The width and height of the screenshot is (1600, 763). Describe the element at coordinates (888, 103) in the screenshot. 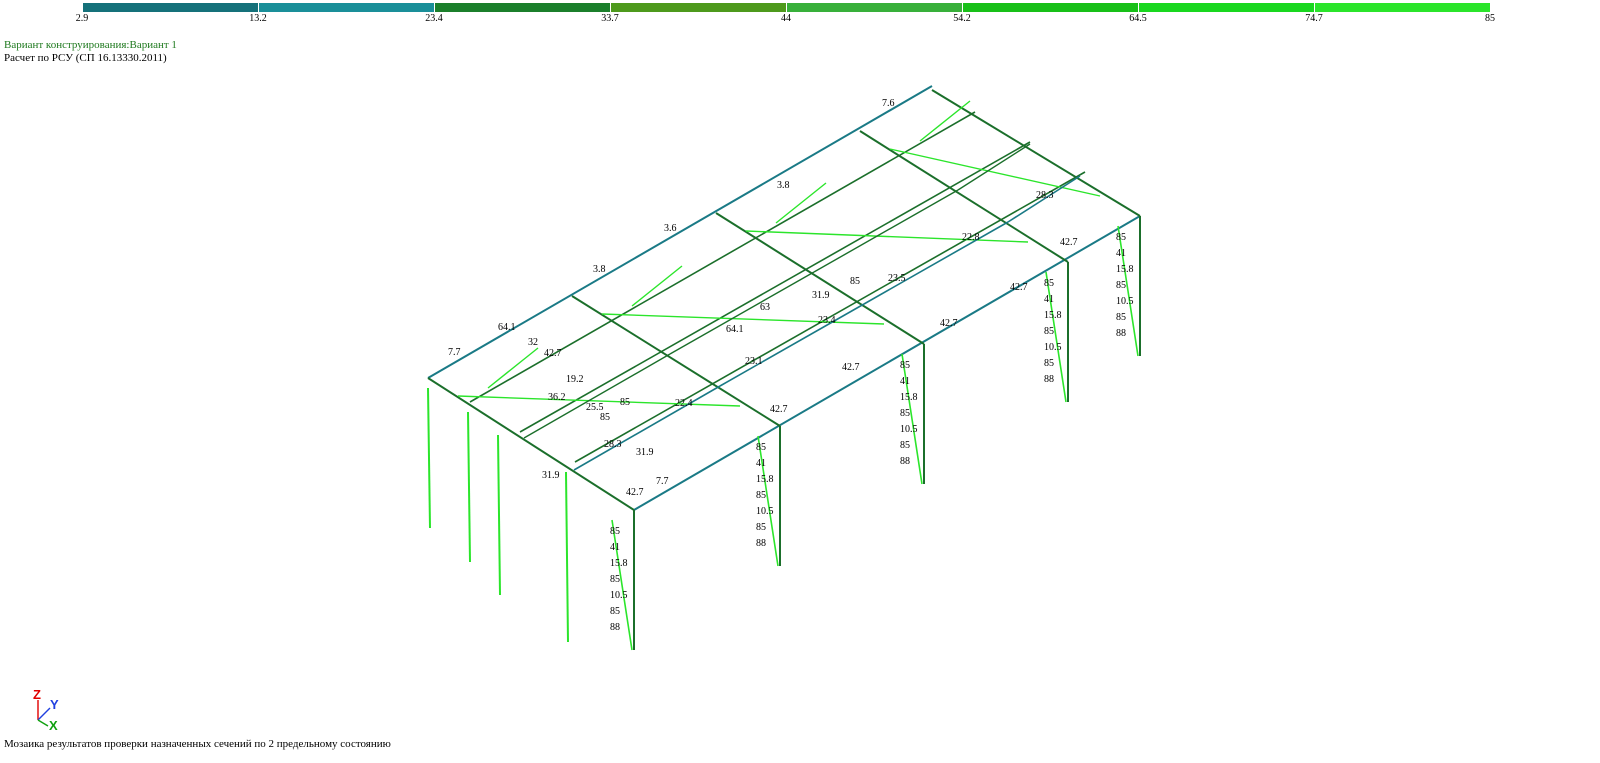

I see `member-value-label: 7.6` at that location.